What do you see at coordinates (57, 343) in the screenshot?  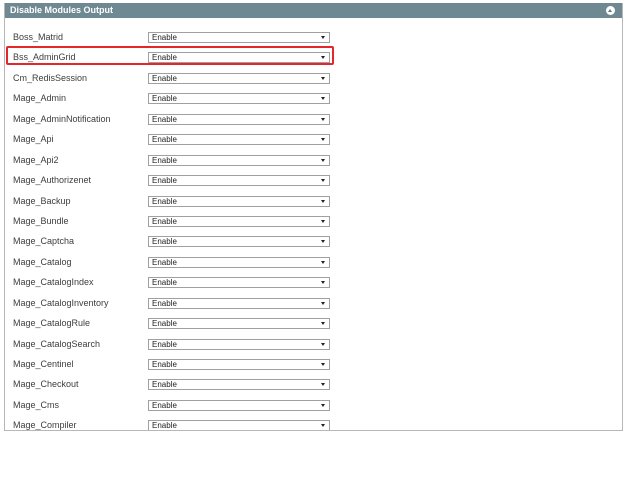 I see `module-name-label: Mage_CatalogSearch` at bounding box center [57, 343].